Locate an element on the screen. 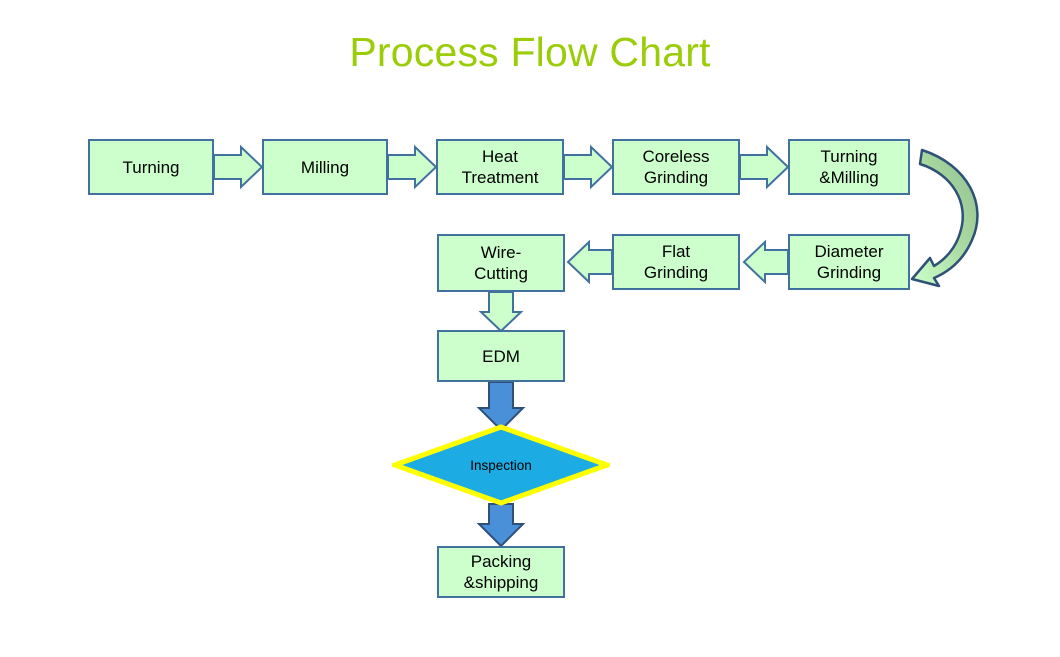  arrow-turning-to-milling is located at coordinates (238, 167).